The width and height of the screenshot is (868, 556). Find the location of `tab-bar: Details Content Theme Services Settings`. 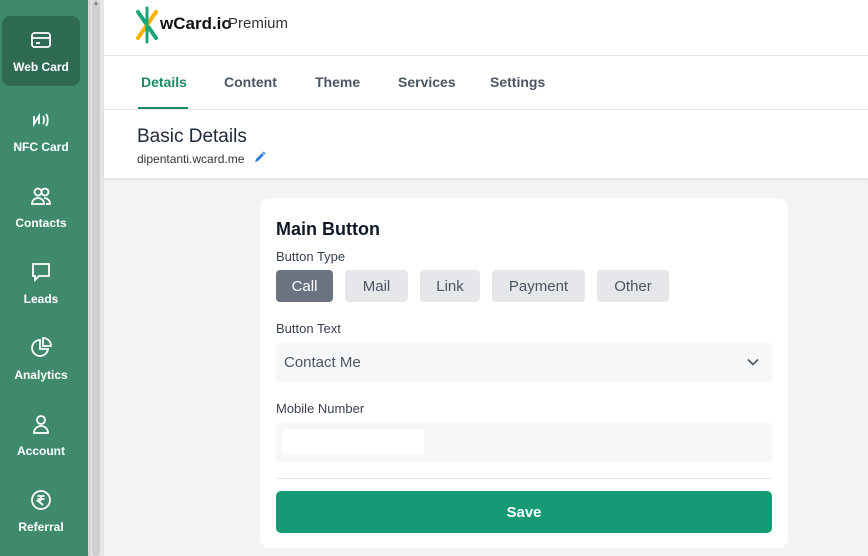

tab-bar: Details Content Theme Services Settings is located at coordinates (486, 83).